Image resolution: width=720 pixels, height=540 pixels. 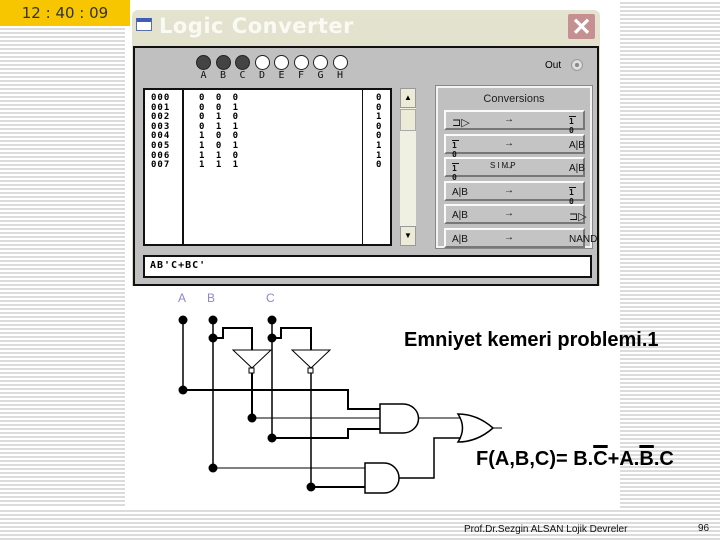 I want to click on input-terminal-c, so click(x=242, y=62).